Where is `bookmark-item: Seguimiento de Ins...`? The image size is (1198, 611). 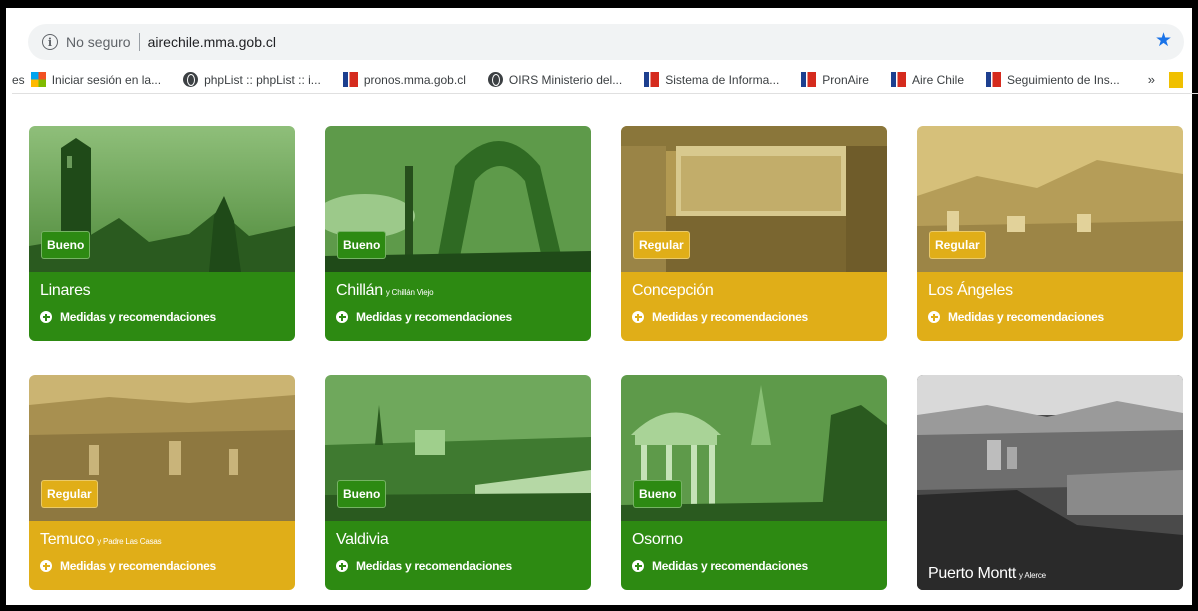
bookmark-item: Seguimiento de Ins... is located at coordinates (1053, 79).